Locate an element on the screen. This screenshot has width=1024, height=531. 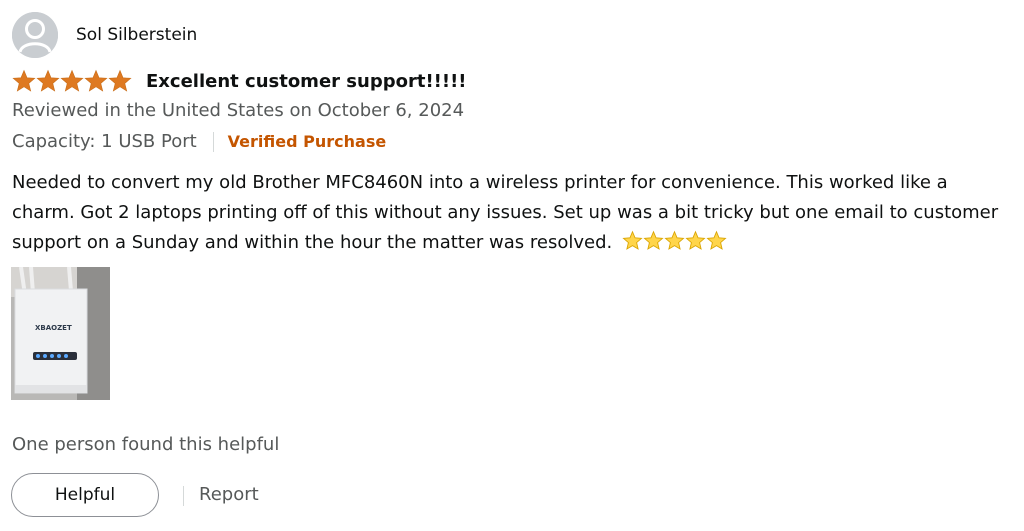
star-rating is located at coordinates (72, 81).